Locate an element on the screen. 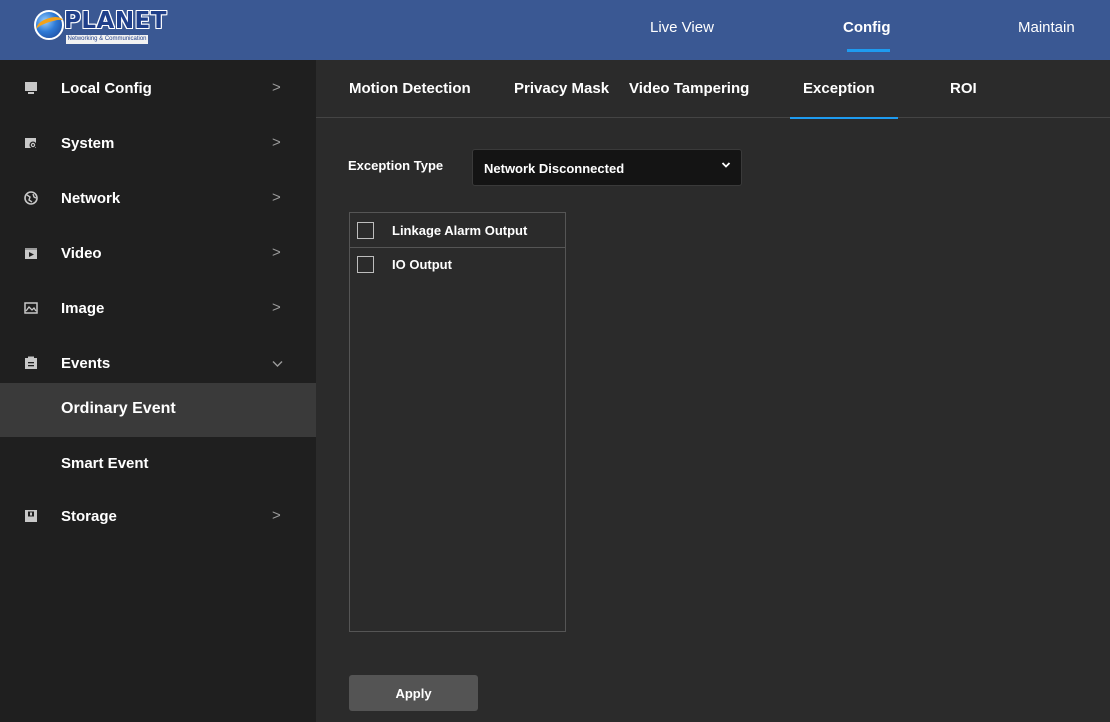  sidebar-subitem-smart-event: Smart Event is located at coordinates (158, 465).